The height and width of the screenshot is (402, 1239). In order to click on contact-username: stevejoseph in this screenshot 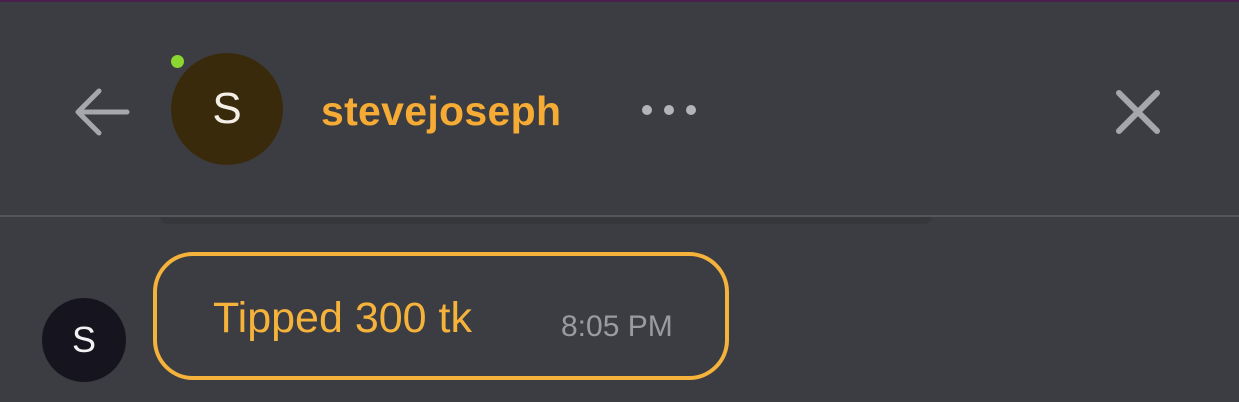, I will do `click(441, 111)`.